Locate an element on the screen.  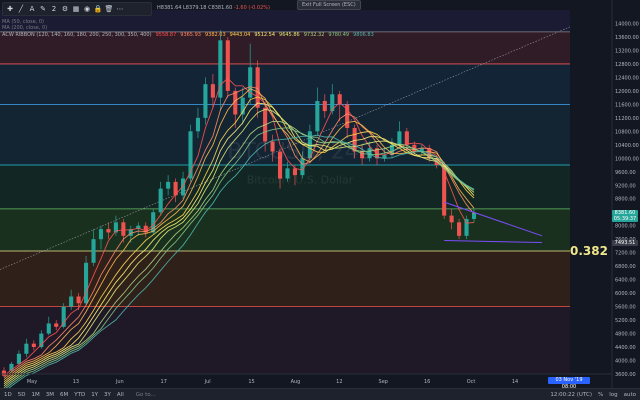
price-badge: 05:39:37 is located at coordinates (625, 218).